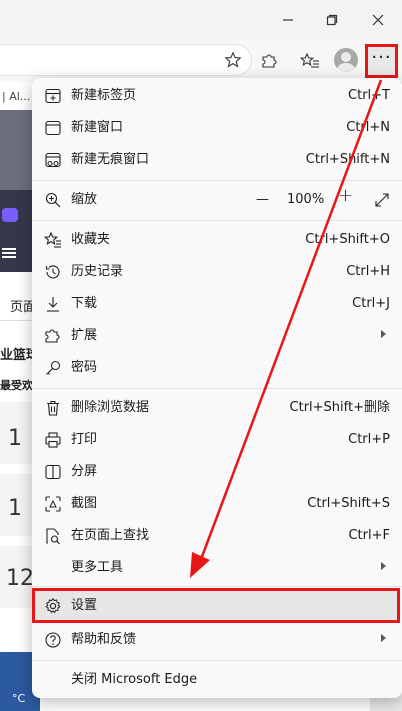 The height and width of the screenshot is (711, 402). What do you see at coordinates (348, 503) in the screenshot?
I see `menu-shortcut: Ctrl+Shift+S` at bounding box center [348, 503].